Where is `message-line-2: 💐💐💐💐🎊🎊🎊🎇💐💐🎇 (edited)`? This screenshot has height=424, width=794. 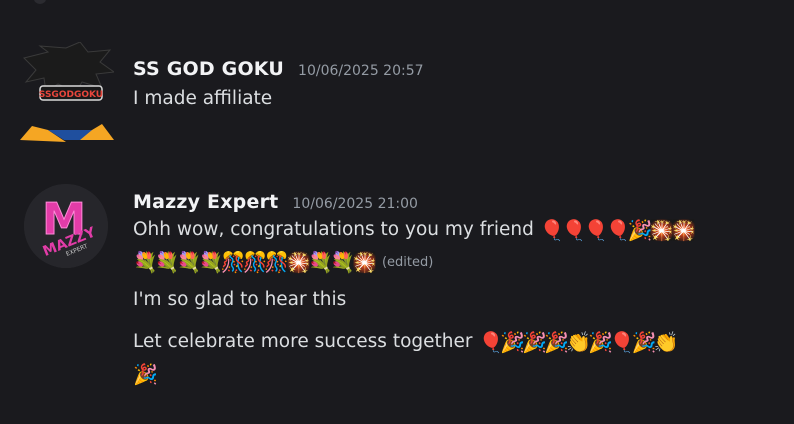
message-line-2: 💐💐💐💐🎊🎊🎊🎇💐💐🎇 (edited) is located at coordinates (283, 262).